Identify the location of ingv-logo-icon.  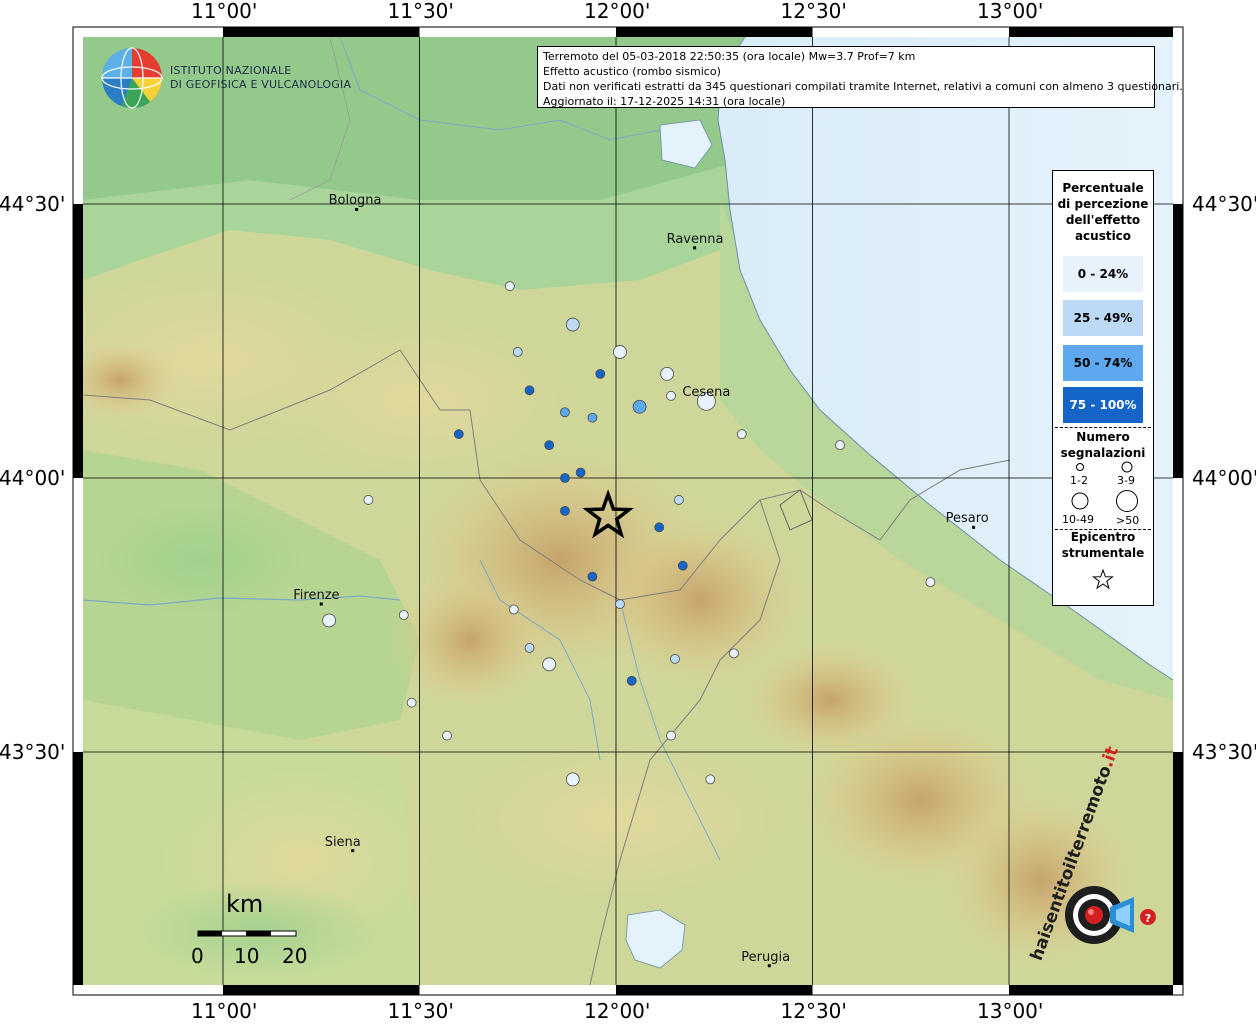
(132, 78).